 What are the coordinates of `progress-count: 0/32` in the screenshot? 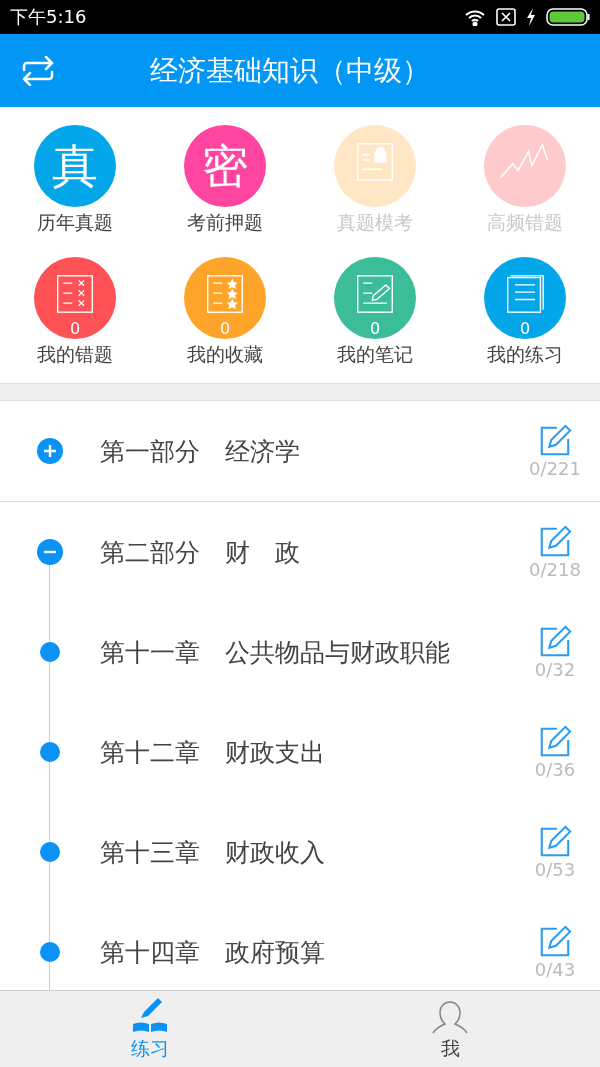 It's located at (555, 669).